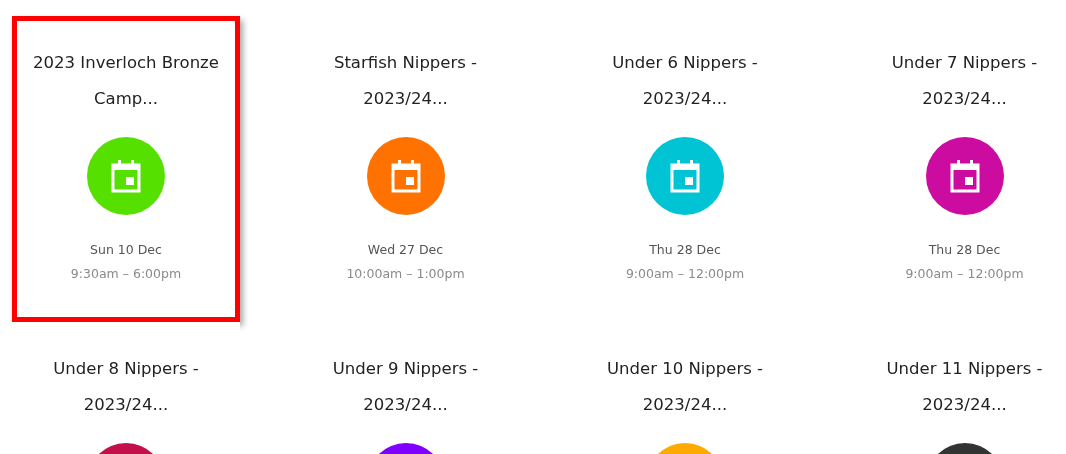  I want to click on event-time: 10:00am – 1:00pm, so click(405, 274).